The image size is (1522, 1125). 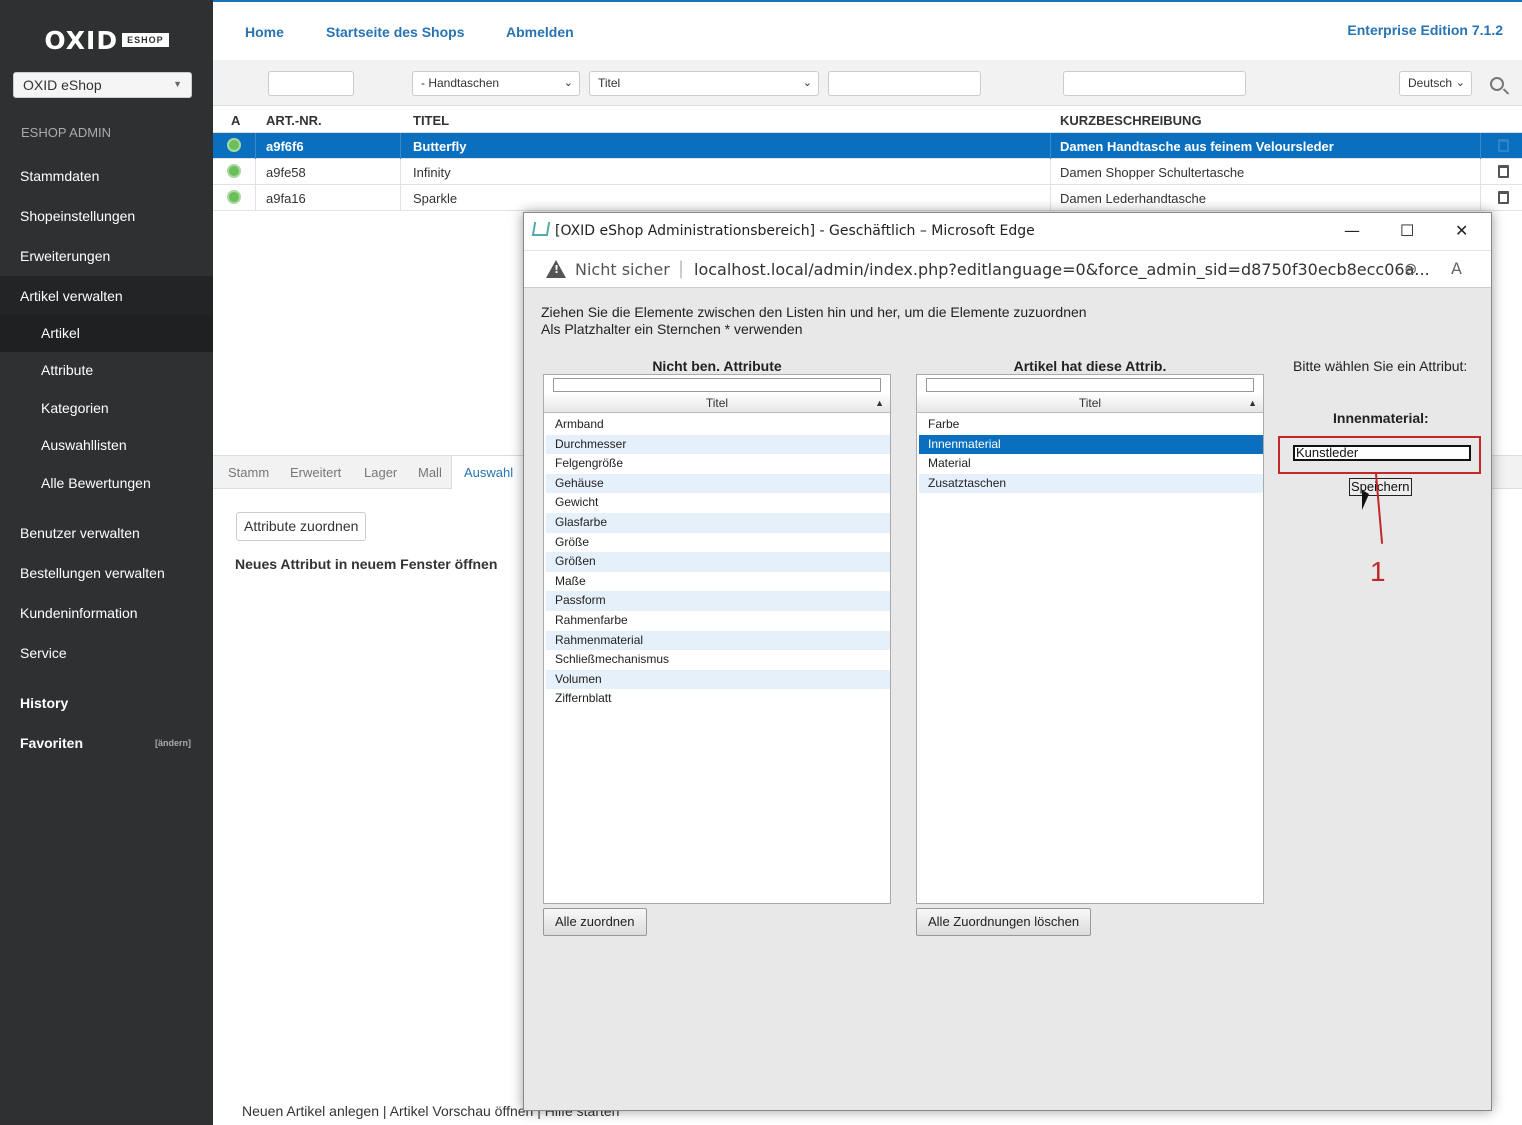 I want to click on nav-service: Service, so click(x=106, y=653).